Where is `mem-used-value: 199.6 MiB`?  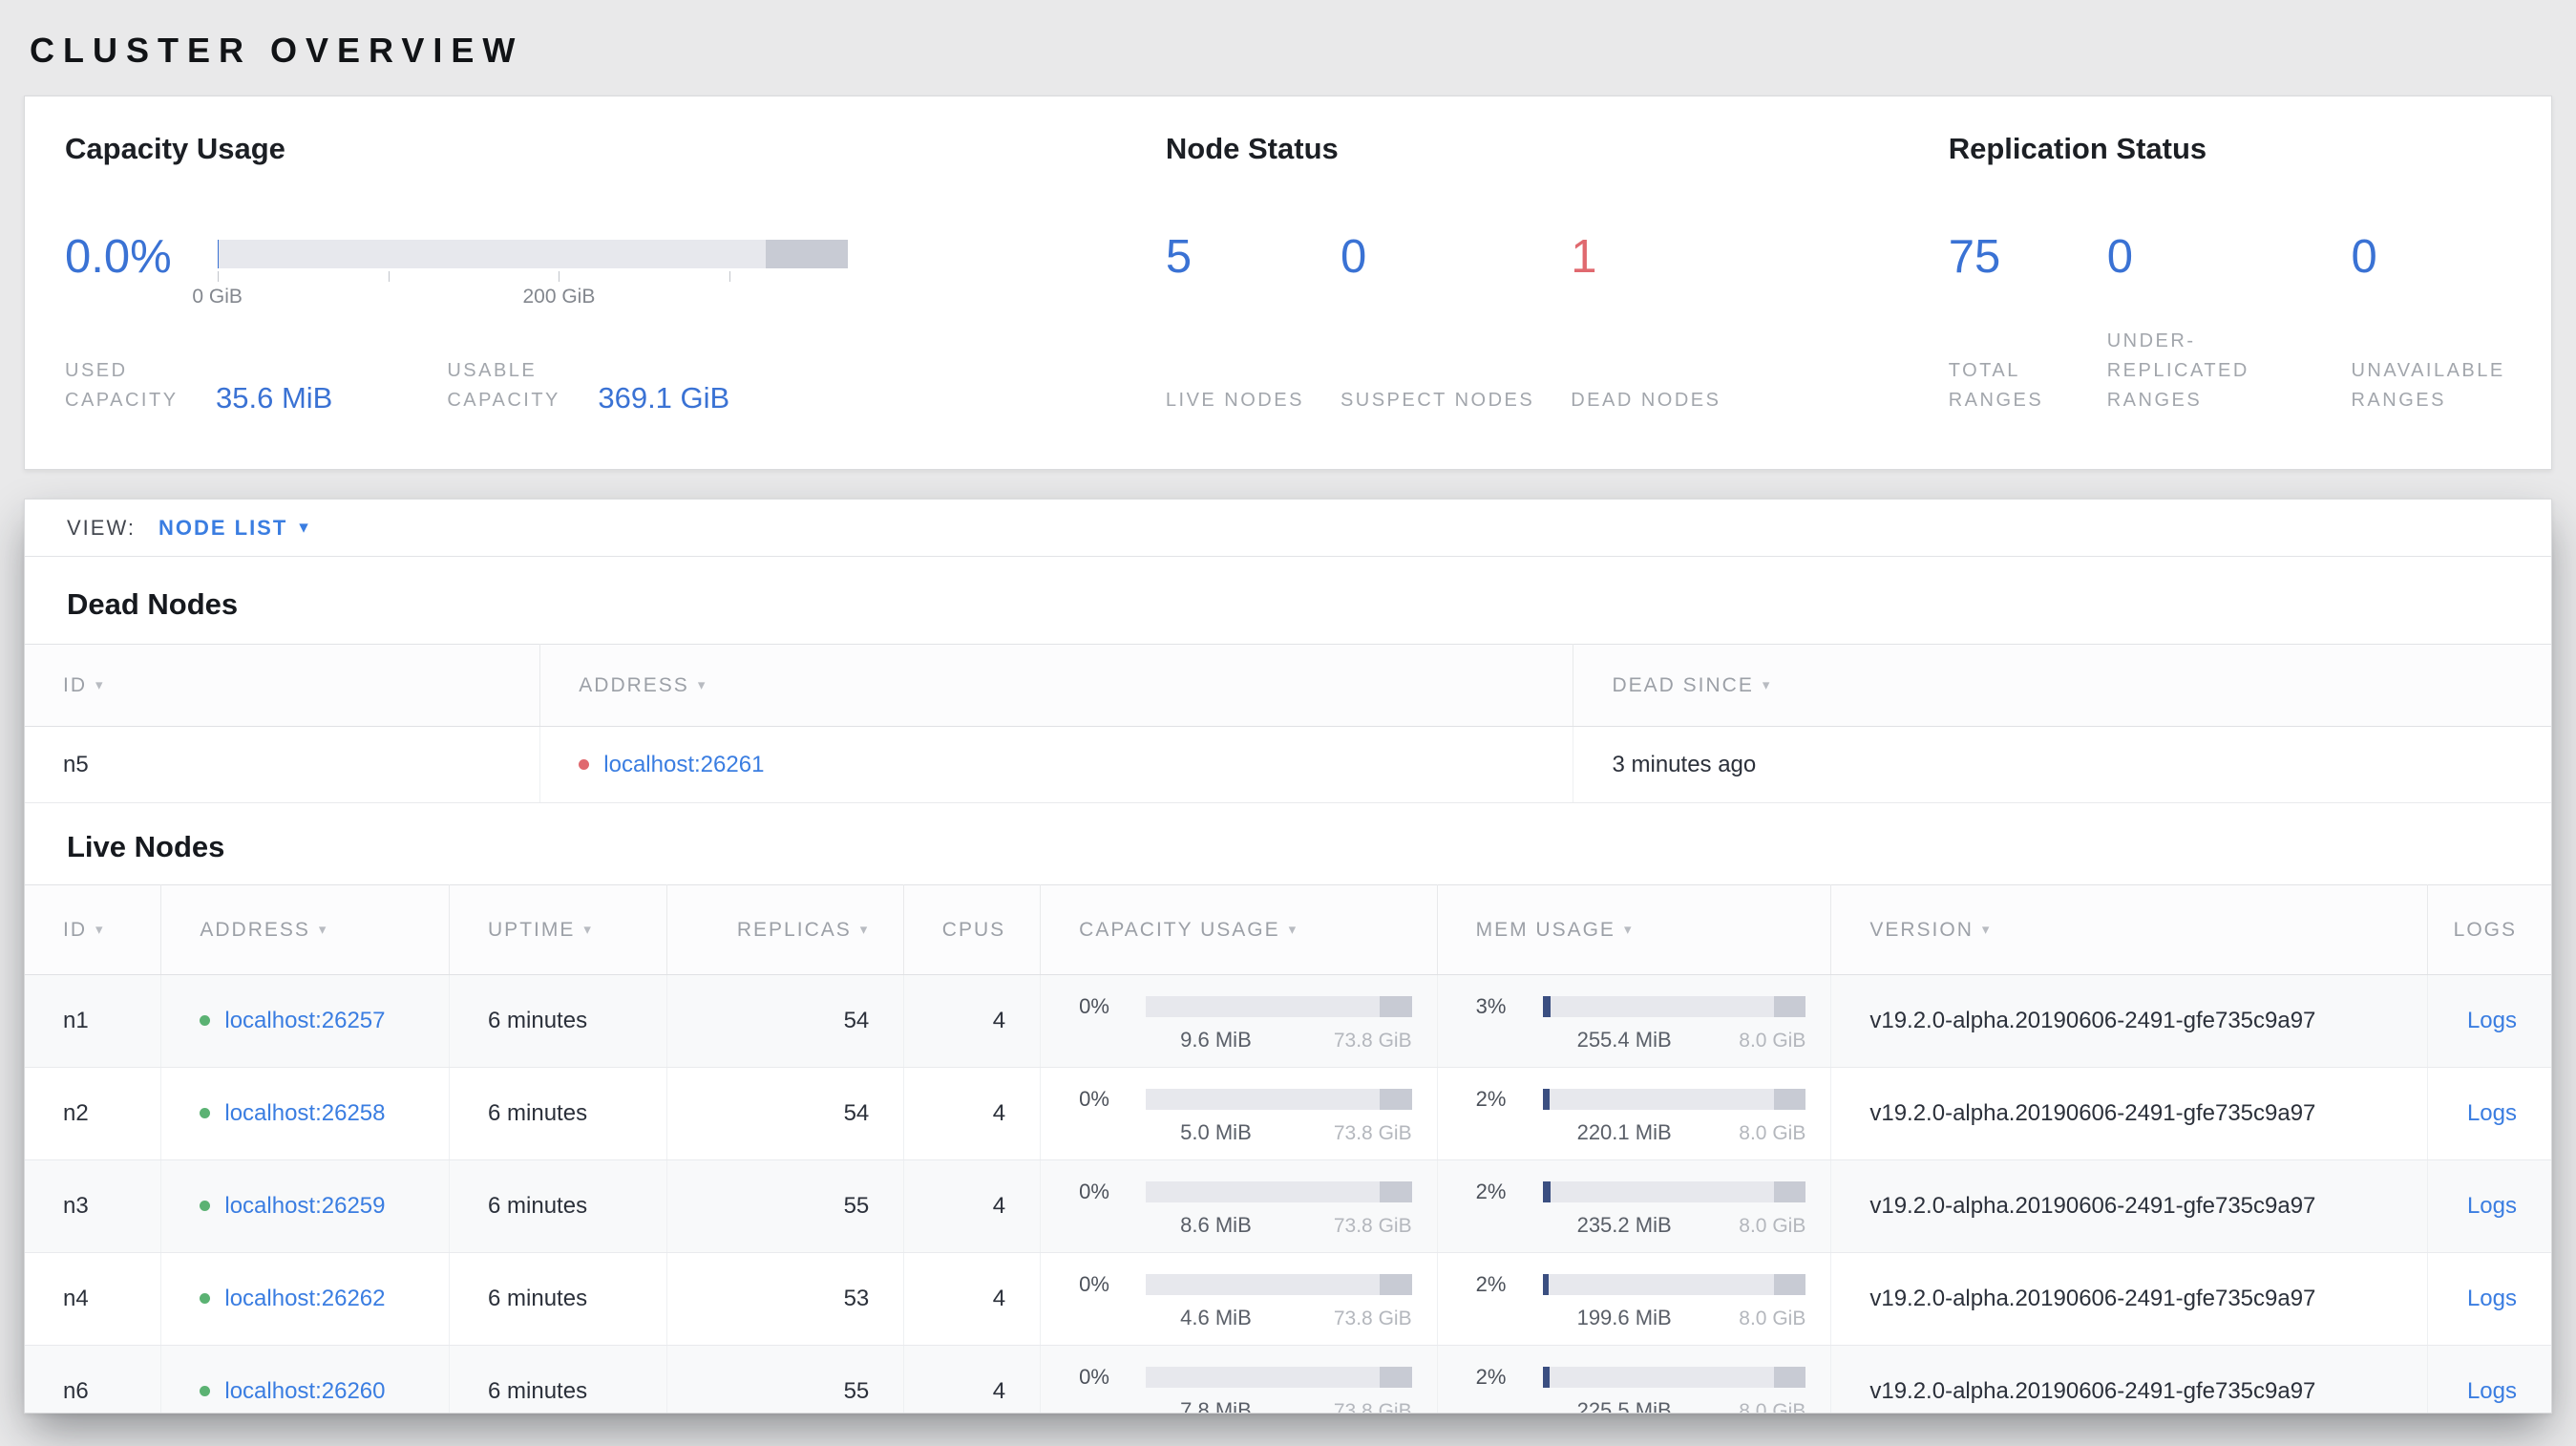
mem-used-value: 199.6 MiB is located at coordinates (1624, 1317).